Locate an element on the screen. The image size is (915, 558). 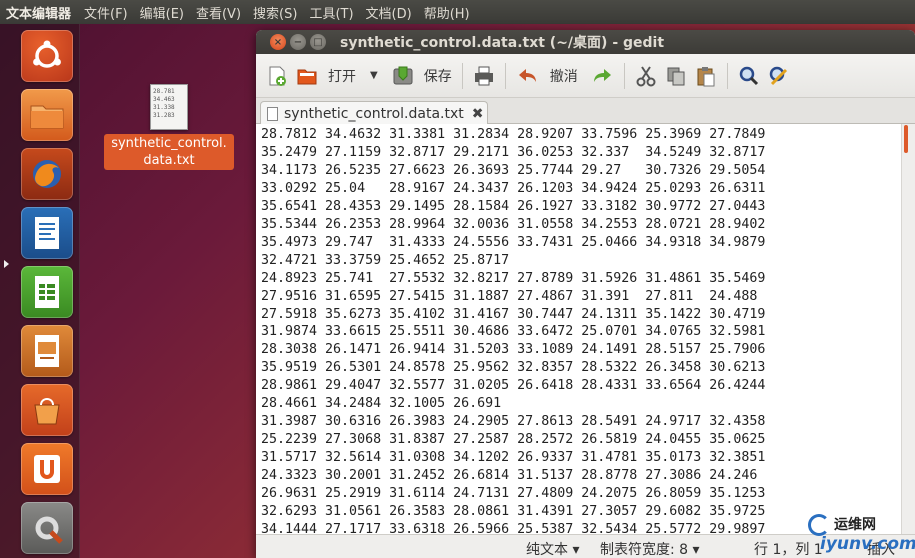
watermark-domain: iyunv.com is located at coordinates (867, 544).